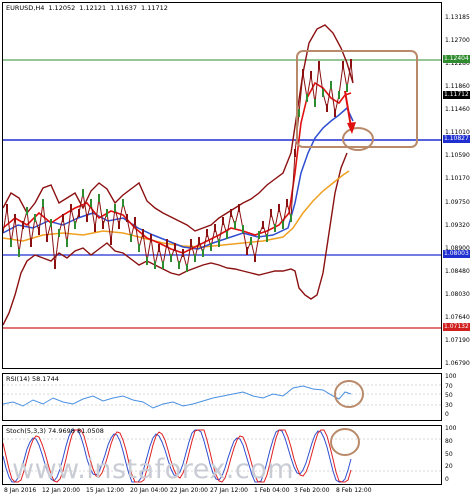  Describe the element at coordinates (449, 467) in the screenshot. I see `stoch-axis-label: 20` at that location.